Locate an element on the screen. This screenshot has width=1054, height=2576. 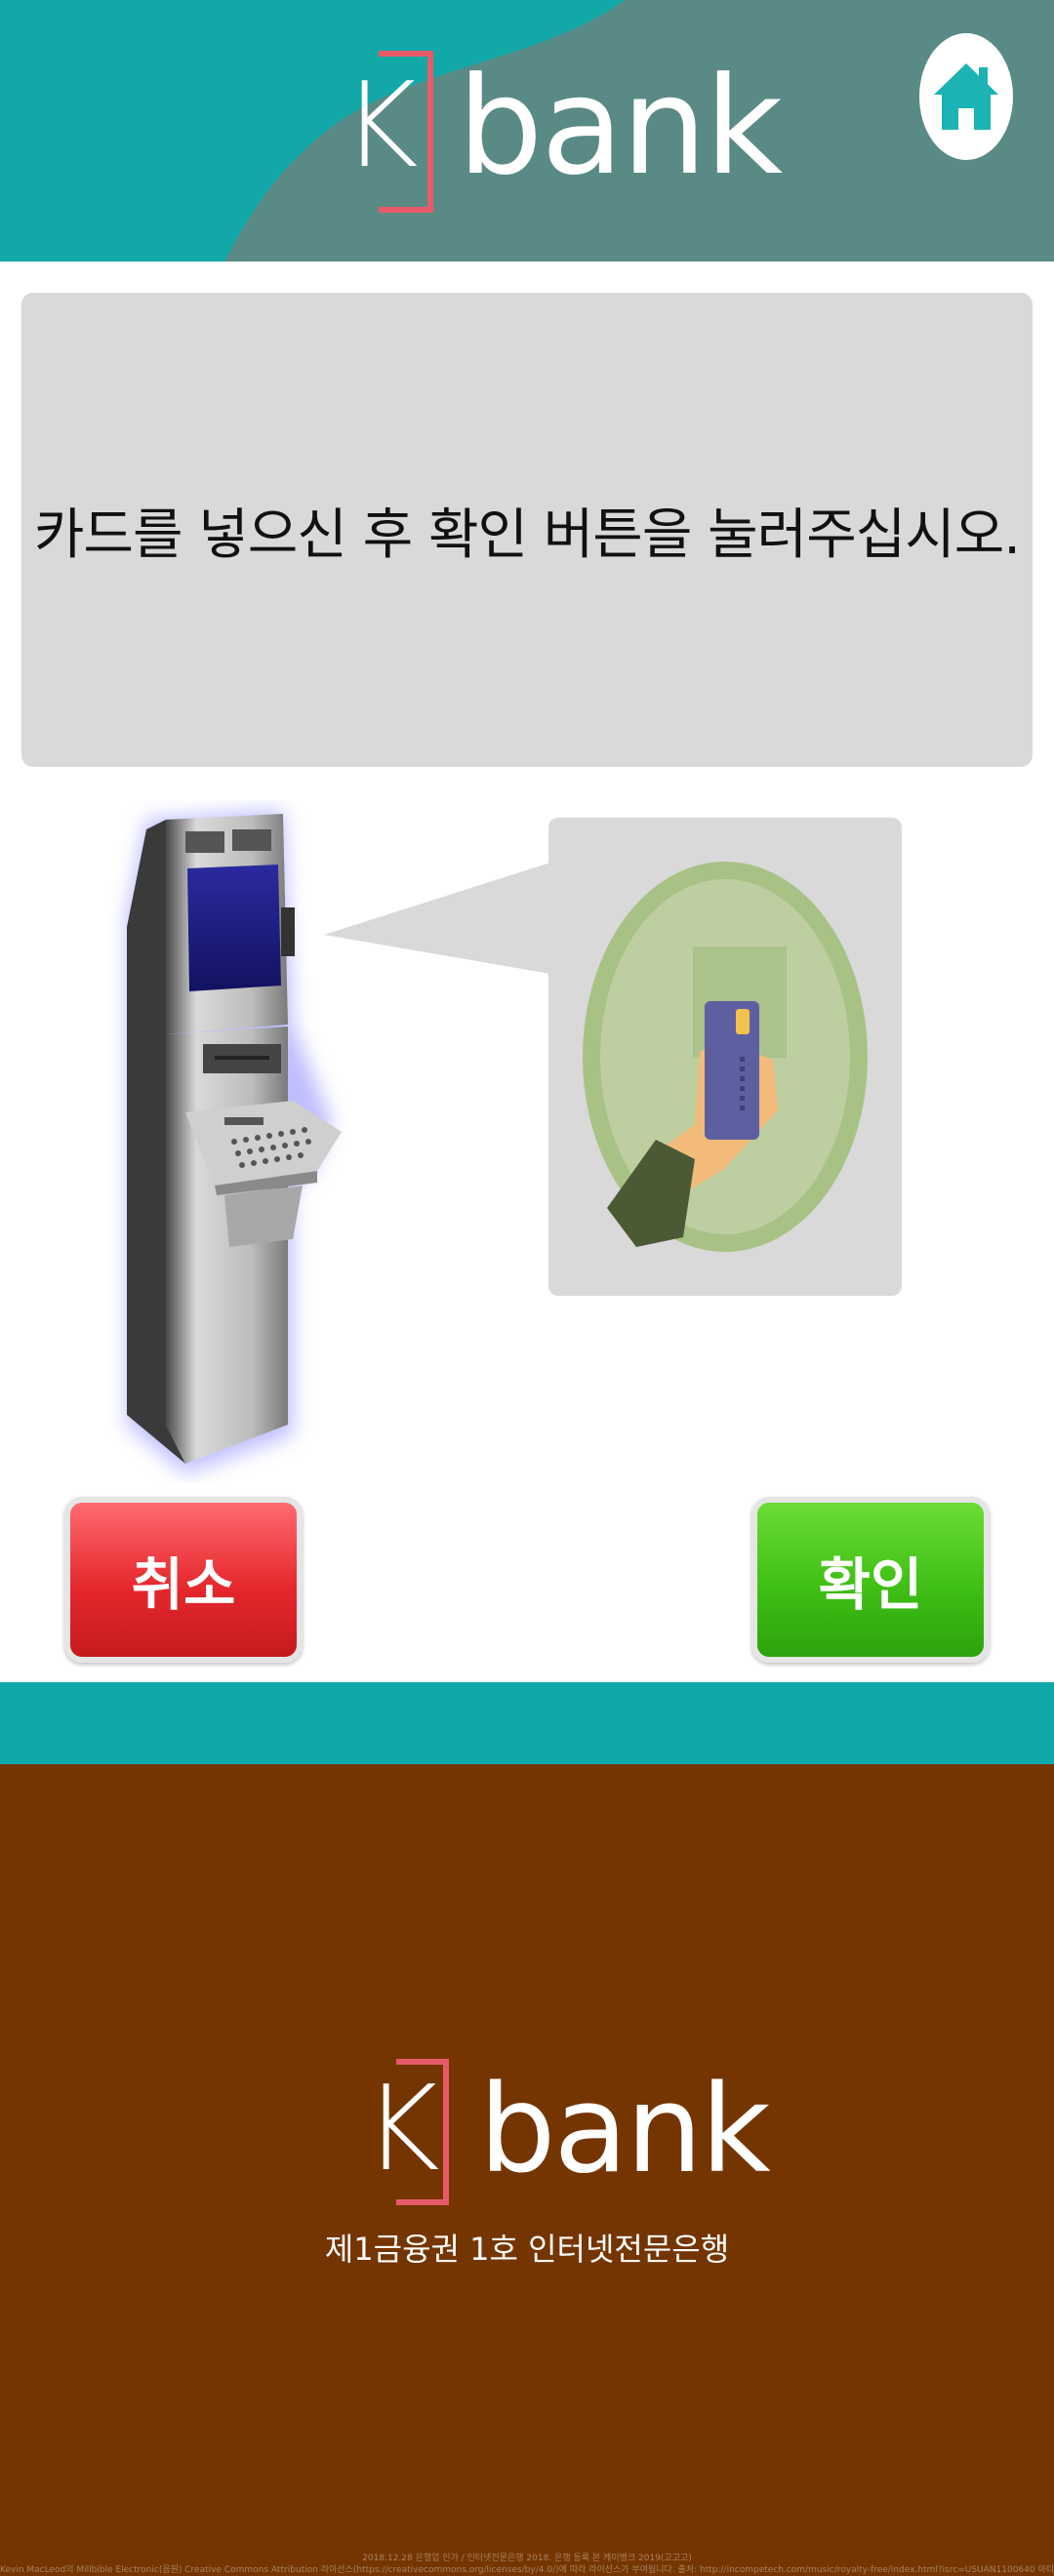
instruction-text: 카드를 넣으신 후 확인 버튼을 눌러주십시오. is located at coordinates (527, 535).